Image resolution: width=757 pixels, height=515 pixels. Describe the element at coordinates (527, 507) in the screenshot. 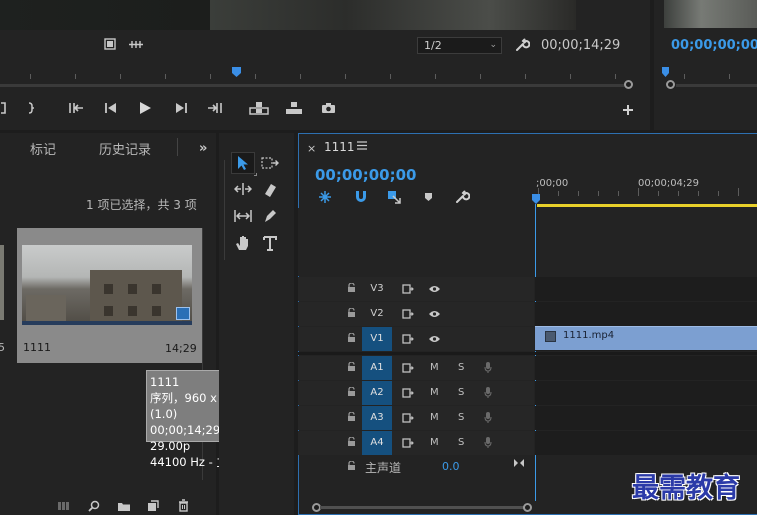

I see `timeline-scroll-end-handle` at that location.